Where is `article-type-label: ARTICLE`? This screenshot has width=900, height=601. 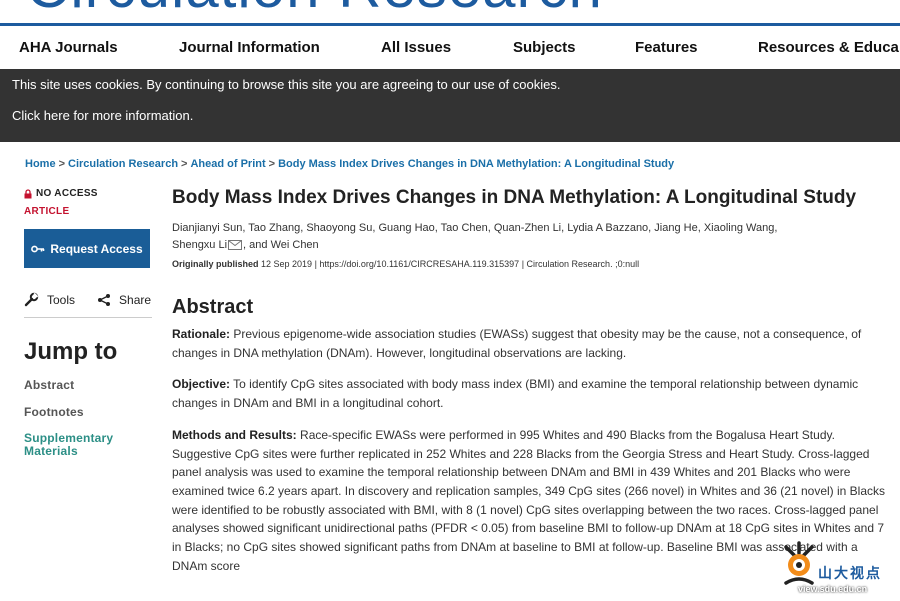 article-type-label: ARTICLE is located at coordinates (47, 211).